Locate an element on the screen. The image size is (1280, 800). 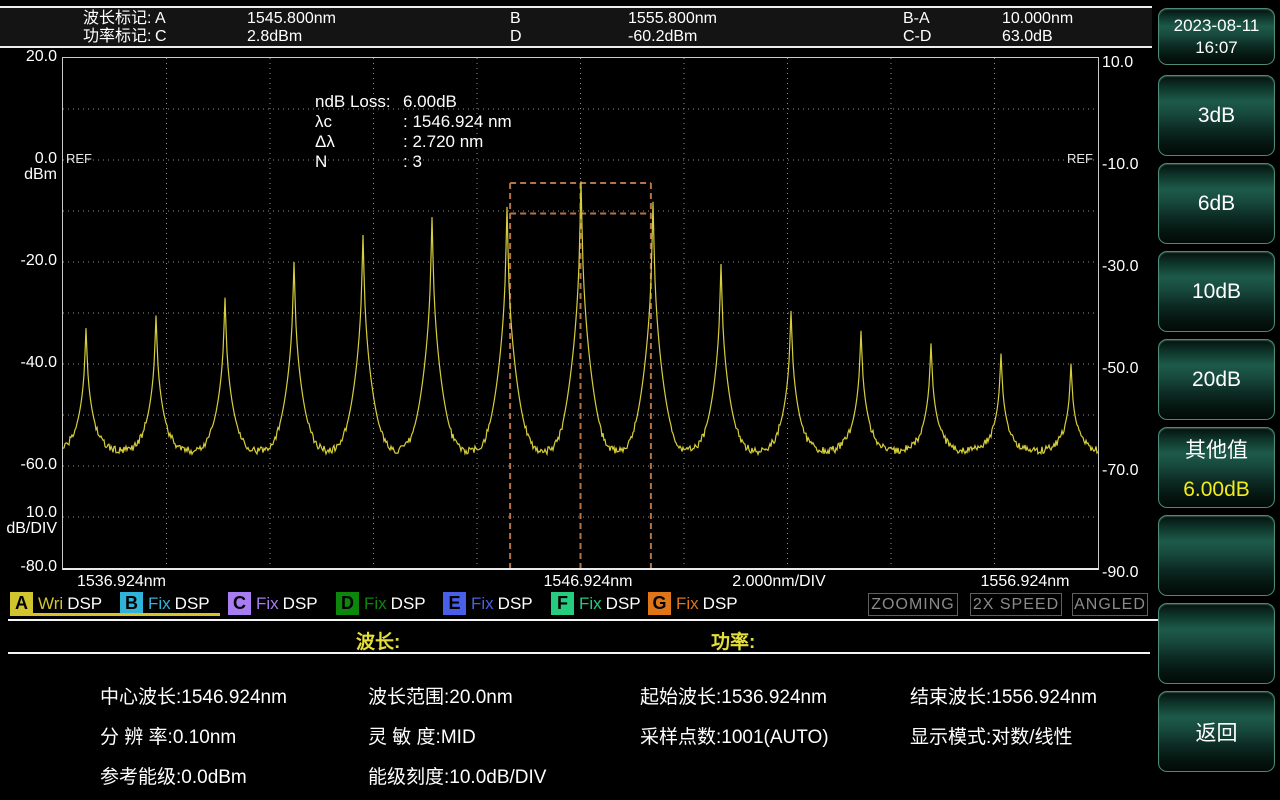
annotation-line: λc : 1546.924 nm is located at coordinates (413, 122).